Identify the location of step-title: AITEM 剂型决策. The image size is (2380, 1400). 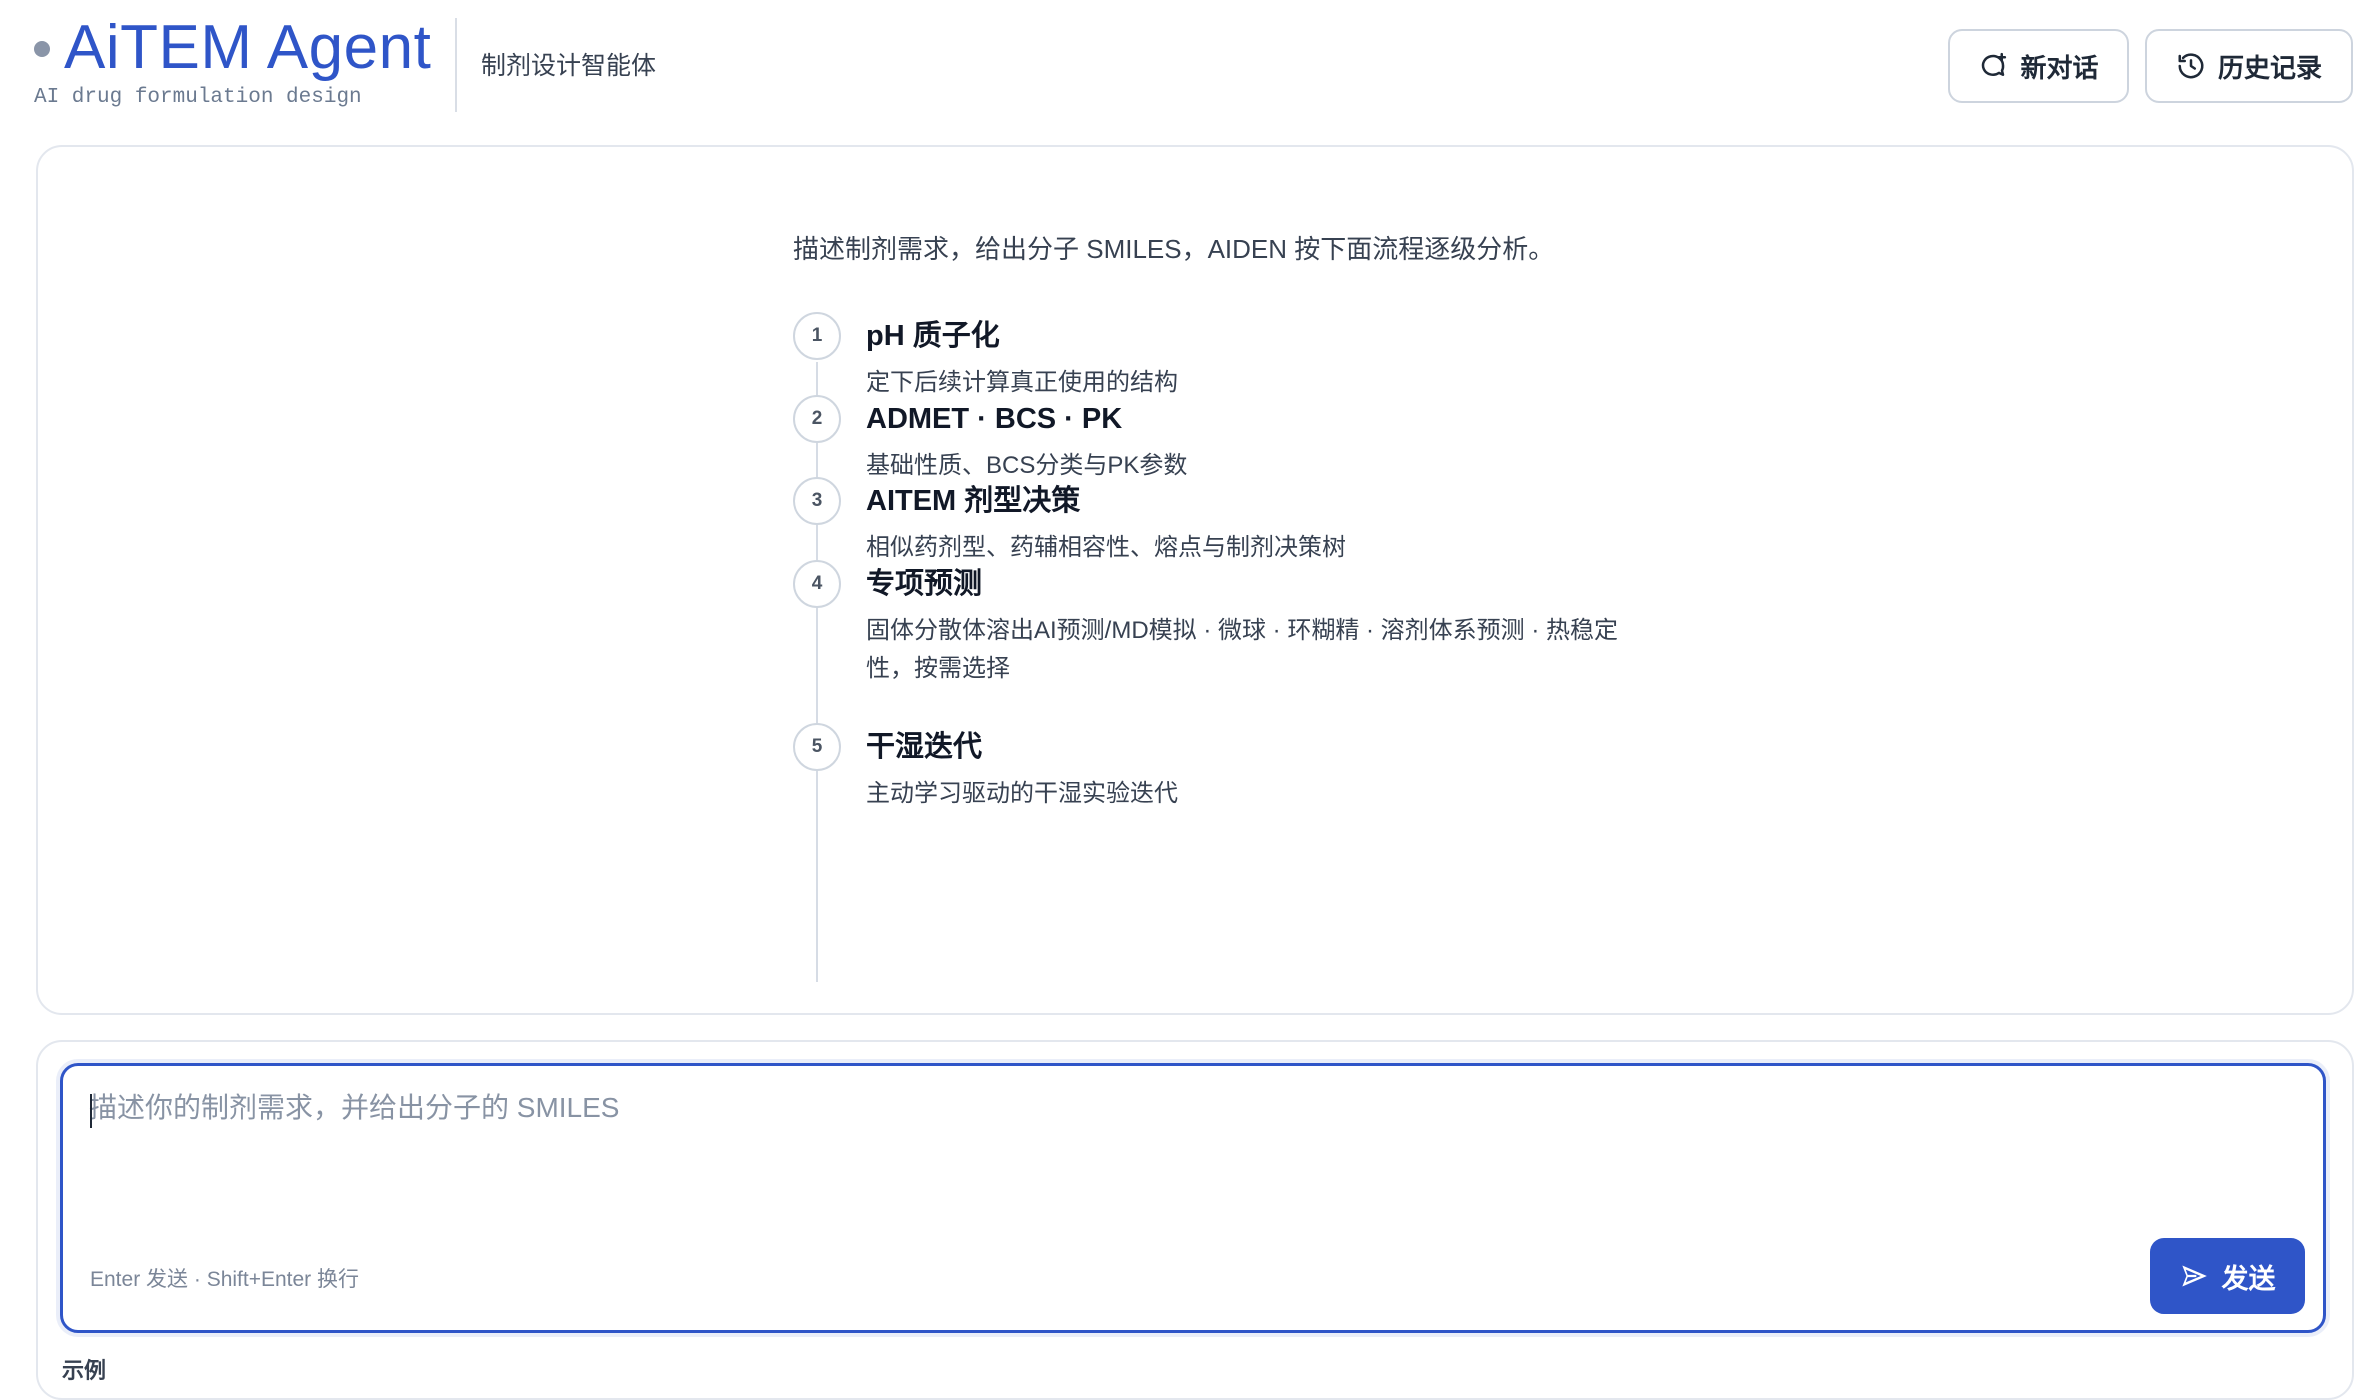
(973, 501).